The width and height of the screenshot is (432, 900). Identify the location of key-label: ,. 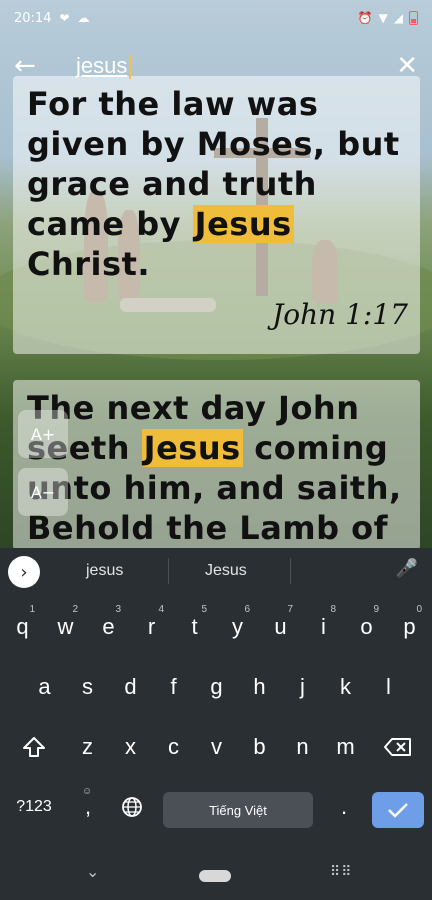
(88, 806).